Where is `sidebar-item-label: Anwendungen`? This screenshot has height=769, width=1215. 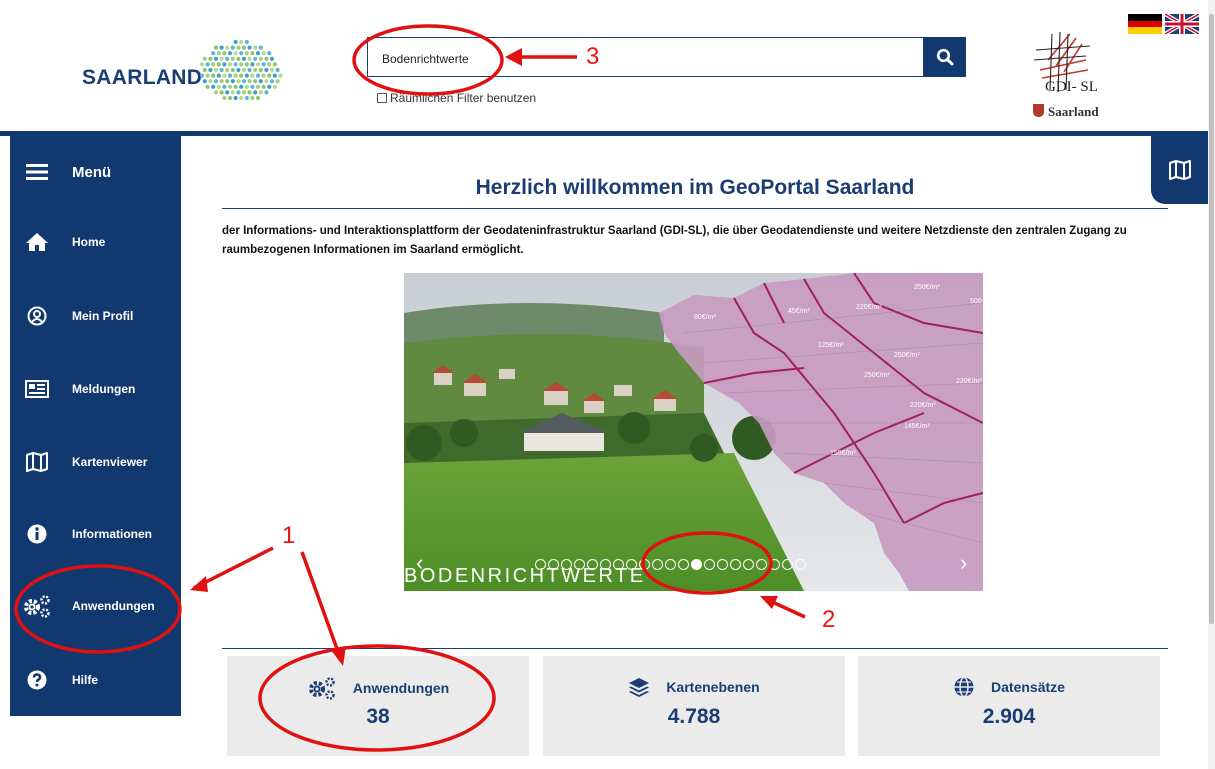 sidebar-item-label: Anwendungen is located at coordinates (113, 606).